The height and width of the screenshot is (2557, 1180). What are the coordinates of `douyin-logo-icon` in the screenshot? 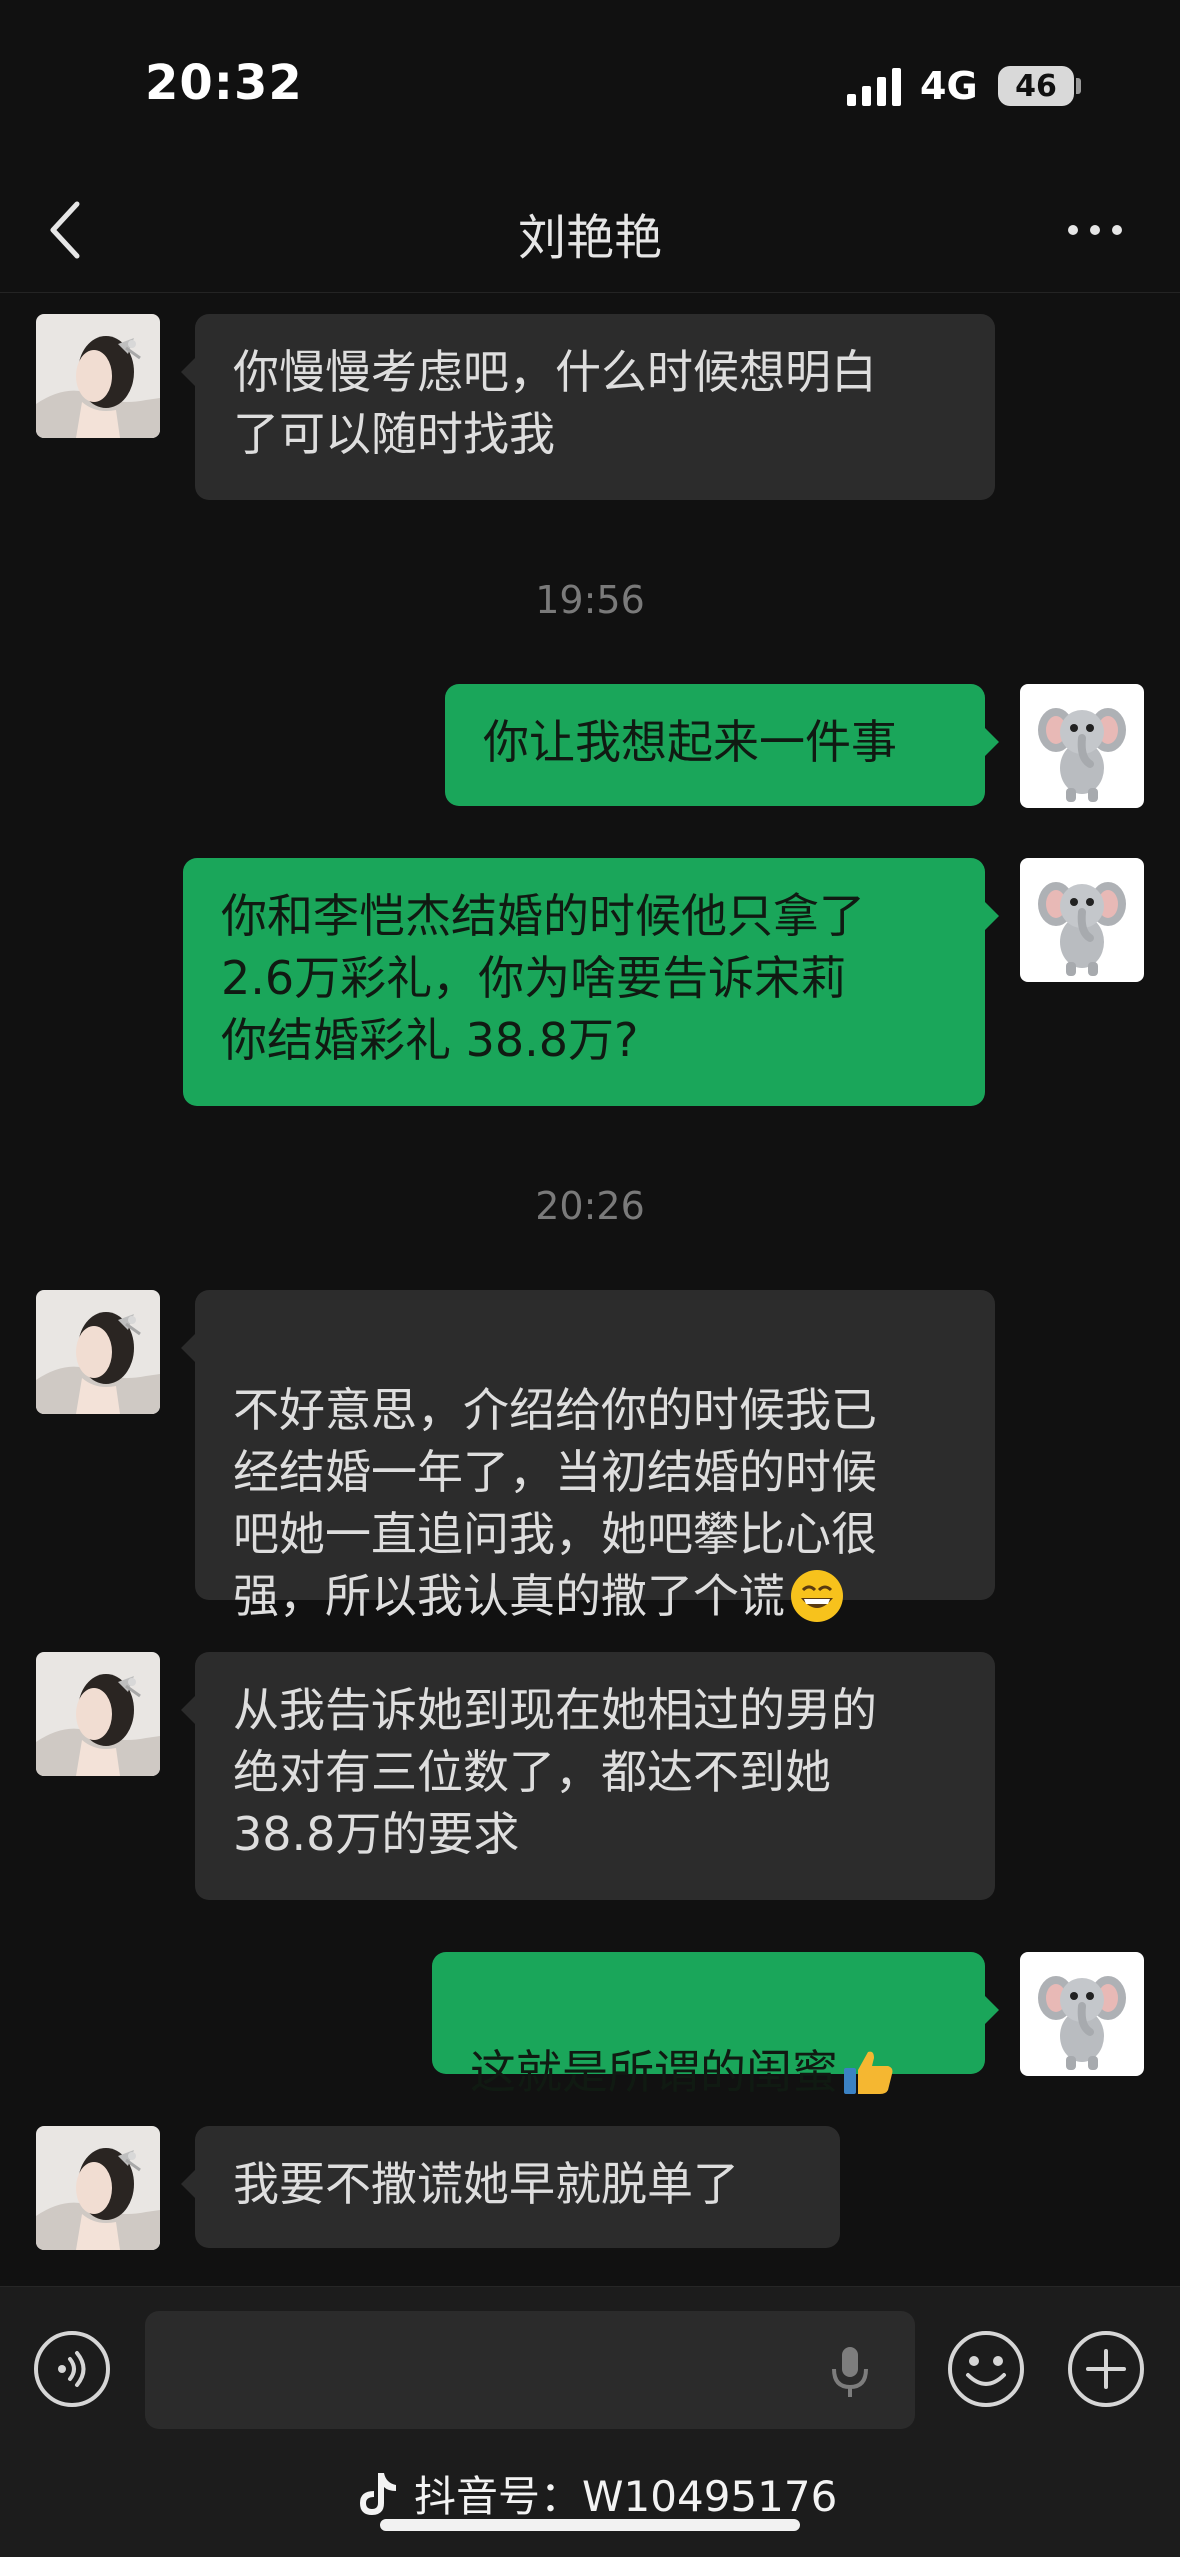 It's located at (378, 2493).